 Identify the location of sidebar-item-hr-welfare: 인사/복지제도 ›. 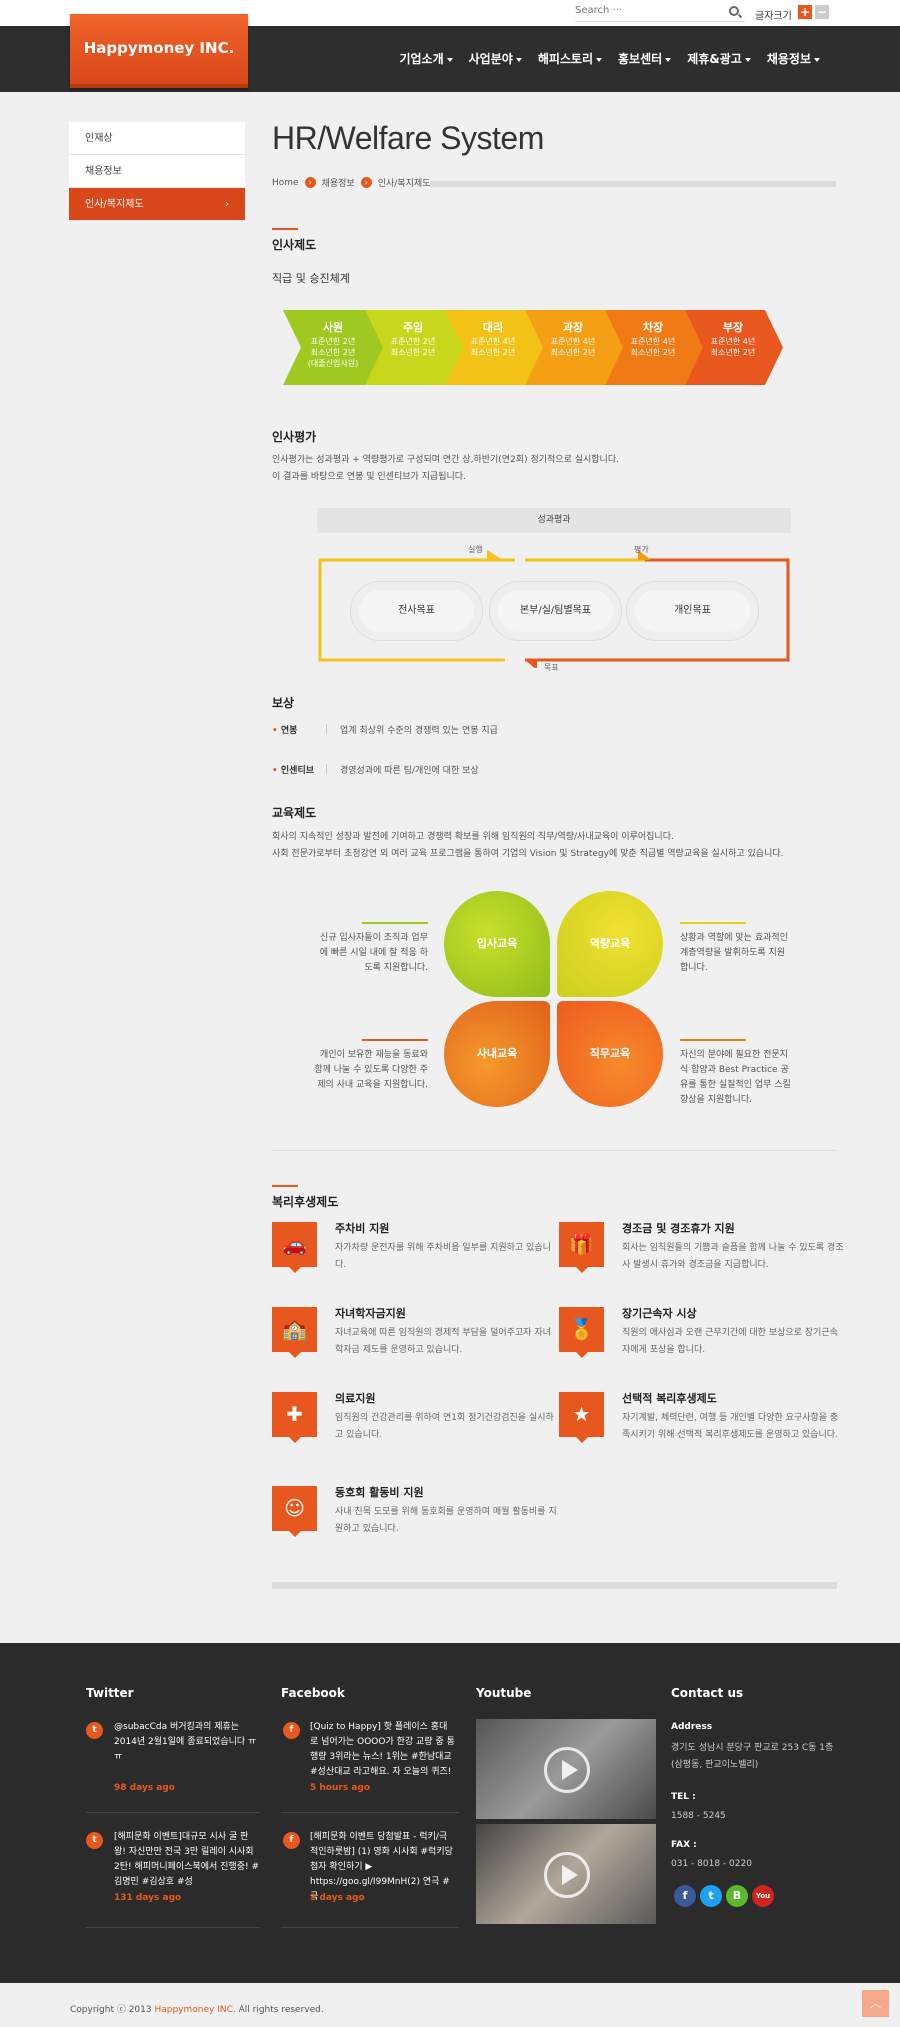
(157, 204).